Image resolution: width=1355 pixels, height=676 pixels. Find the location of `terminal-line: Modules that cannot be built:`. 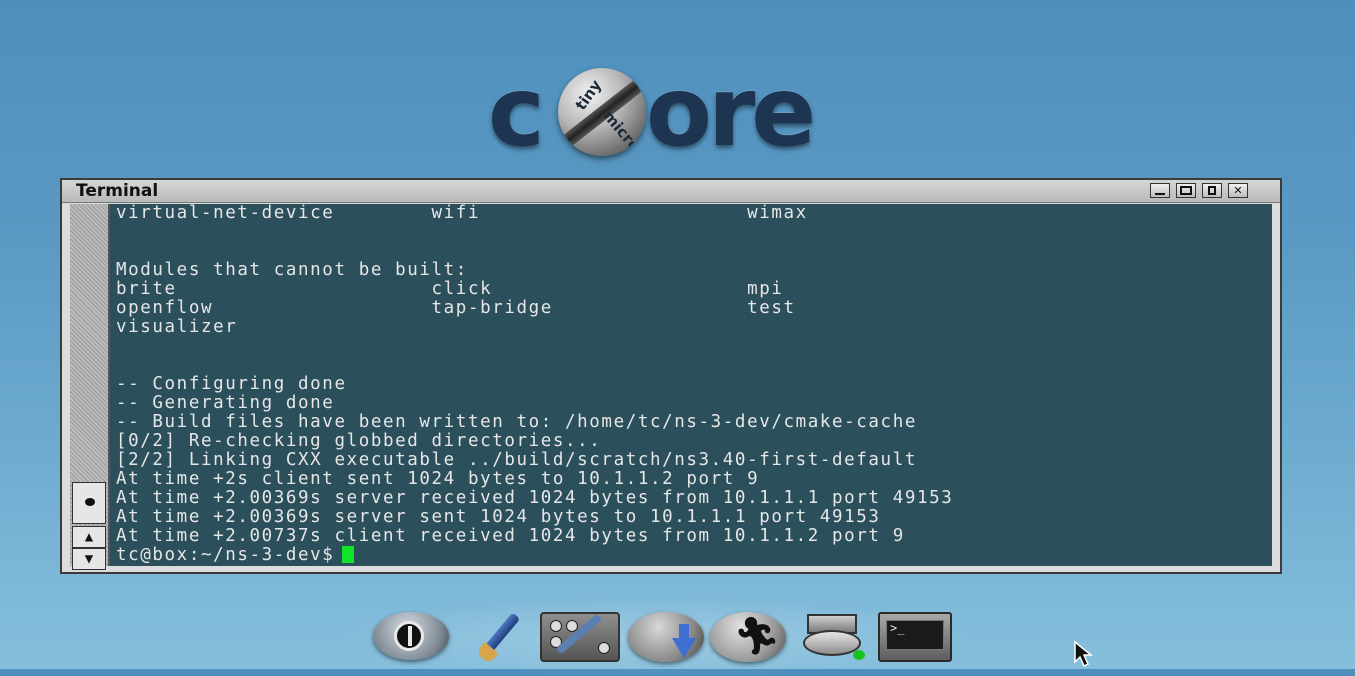

terminal-line: Modules that cannot be built: is located at coordinates (292, 270).